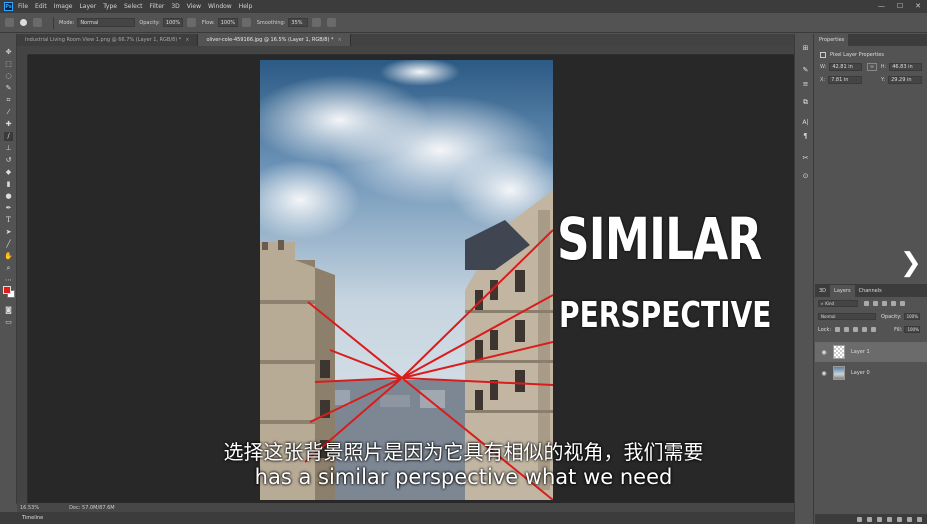 The width and height of the screenshot is (927, 524). I want to click on kind-filter-select: ⌕ Kind, so click(838, 303).